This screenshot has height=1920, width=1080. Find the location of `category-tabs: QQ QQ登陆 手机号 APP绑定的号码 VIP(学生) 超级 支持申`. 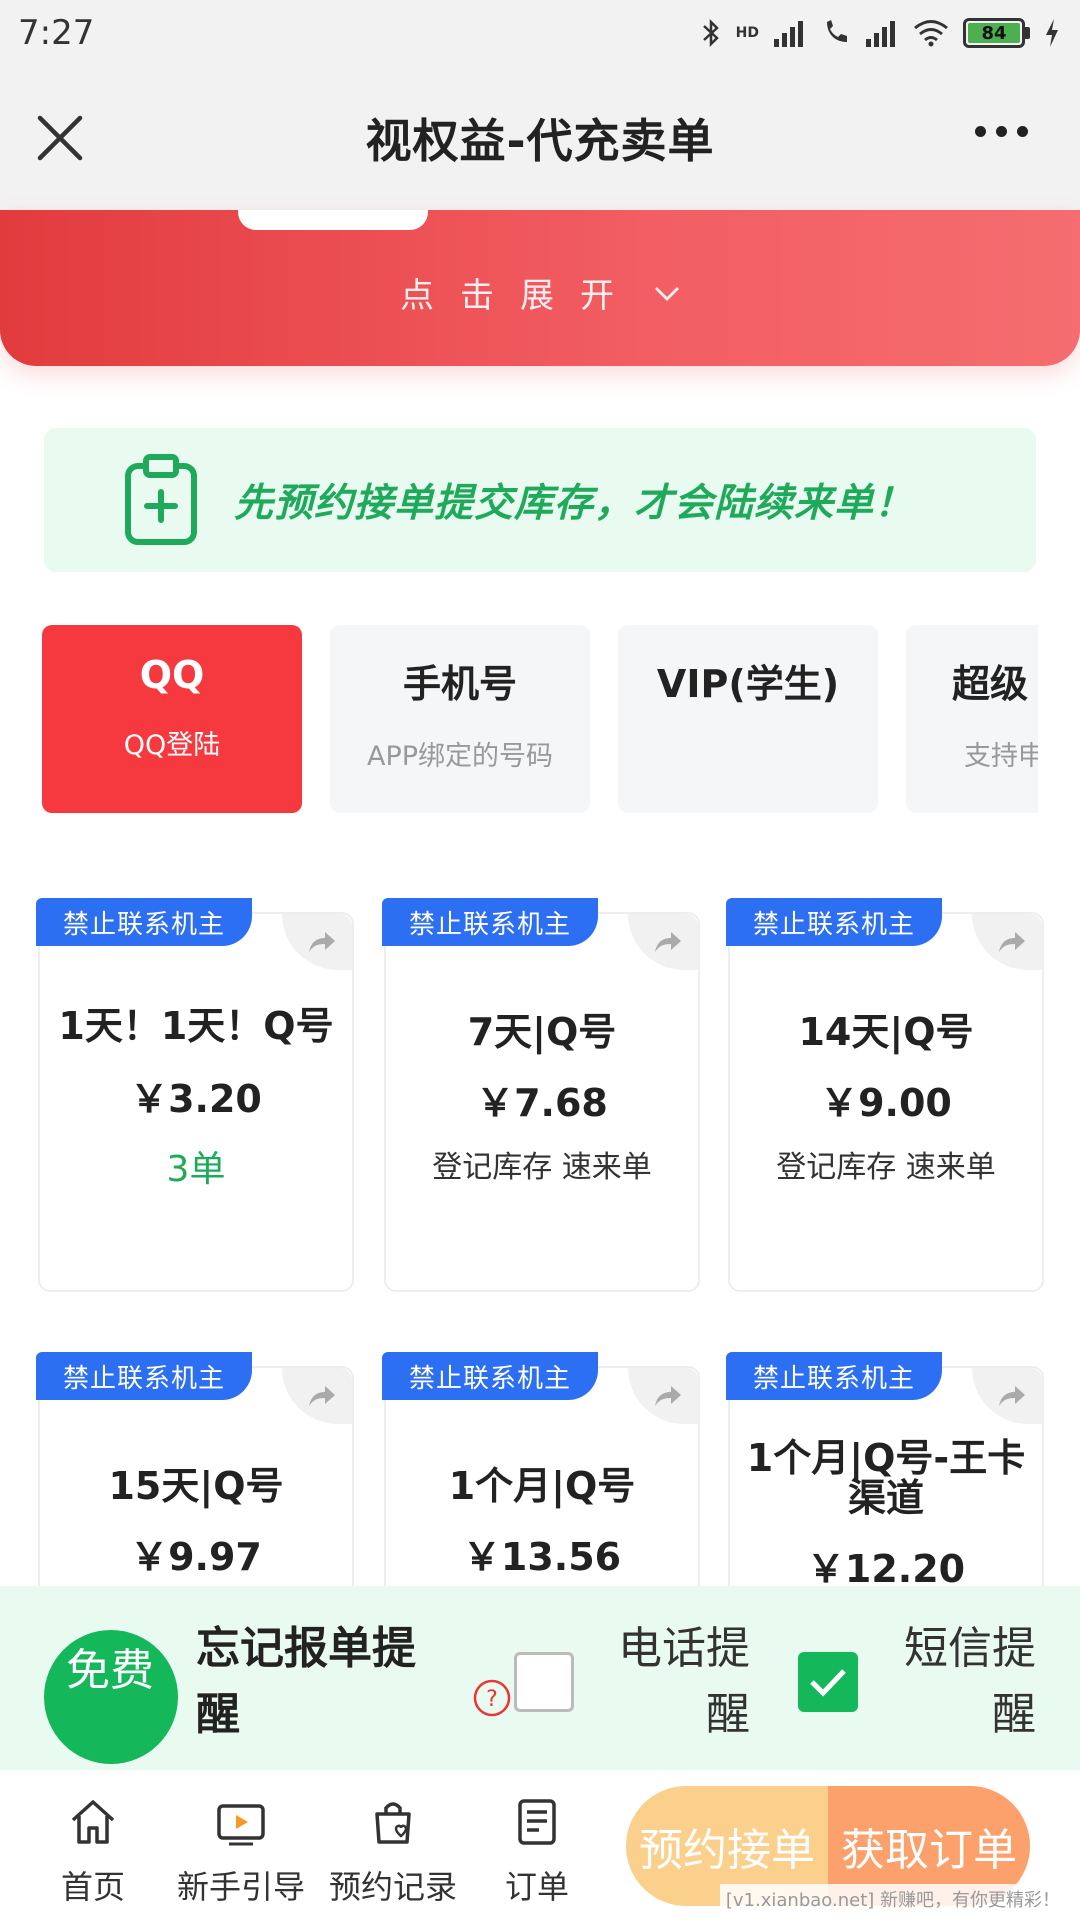

category-tabs: QQ QQ登陆 手机号 APP绑定的号码 VIP(学生) 超级 支持申 is located at coordinates (540, 719).